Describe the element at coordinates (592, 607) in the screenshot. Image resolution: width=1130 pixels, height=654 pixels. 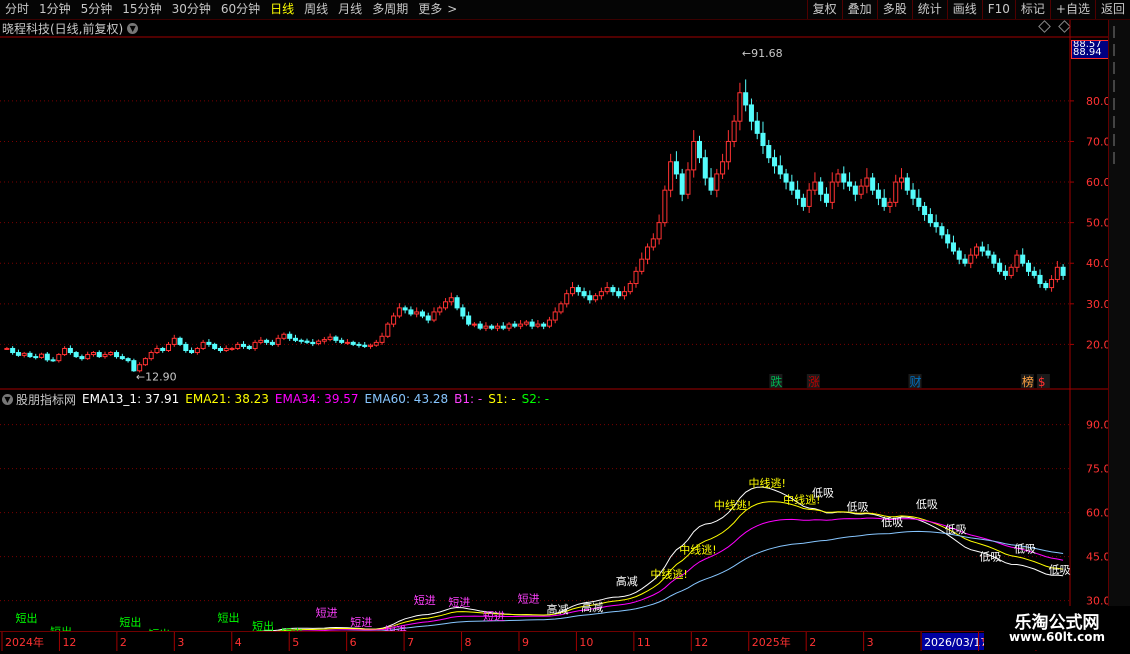
I see `signal-label: 高减` at that location.